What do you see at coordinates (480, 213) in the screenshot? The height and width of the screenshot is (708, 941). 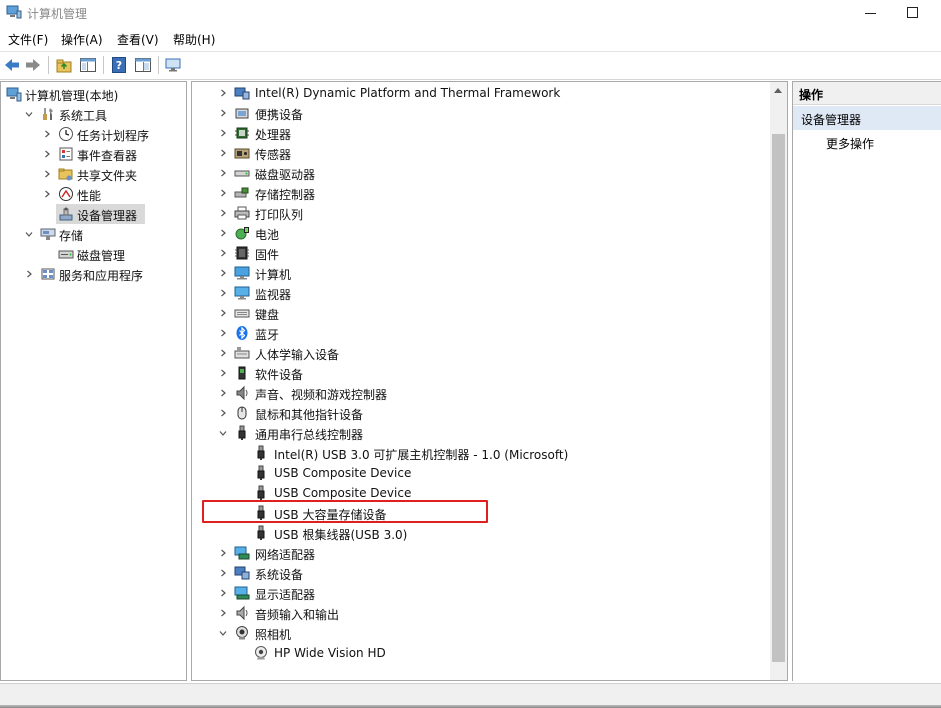 I see `device-item: 打印队列` at bounding box center [480, 213].